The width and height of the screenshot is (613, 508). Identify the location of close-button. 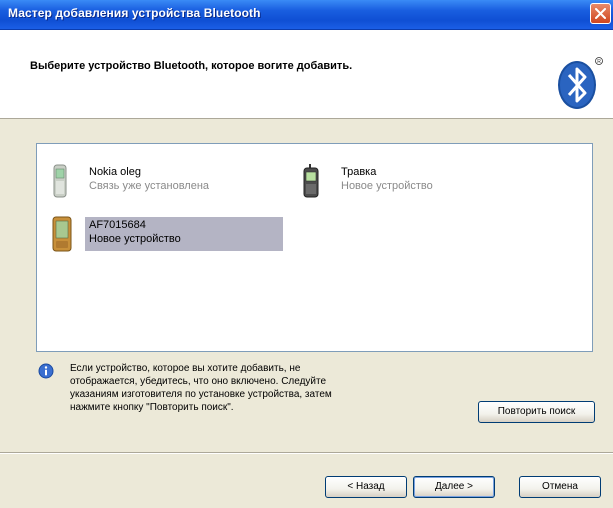
(600, 13).